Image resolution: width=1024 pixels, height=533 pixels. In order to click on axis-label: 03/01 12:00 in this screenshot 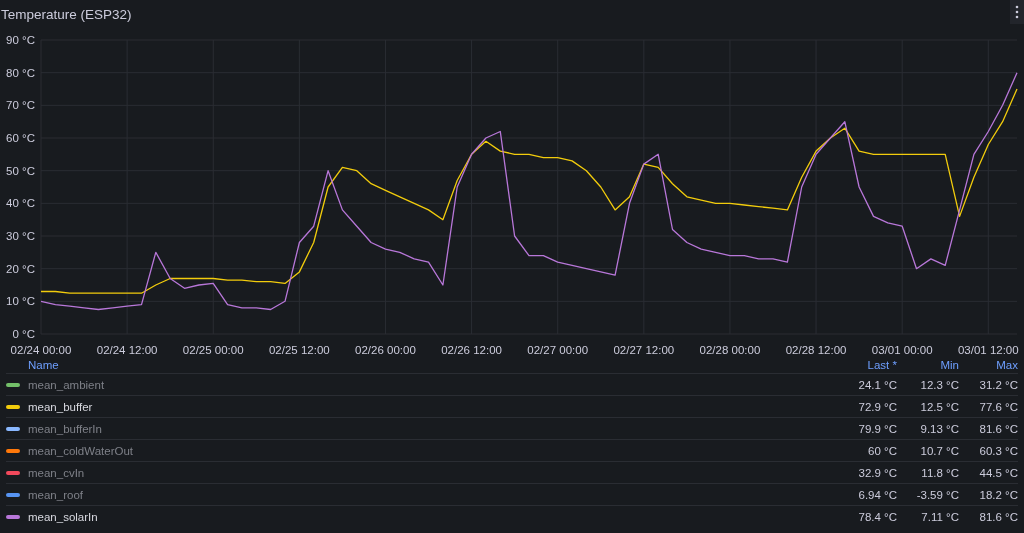, I will do `click(988, 350)`.